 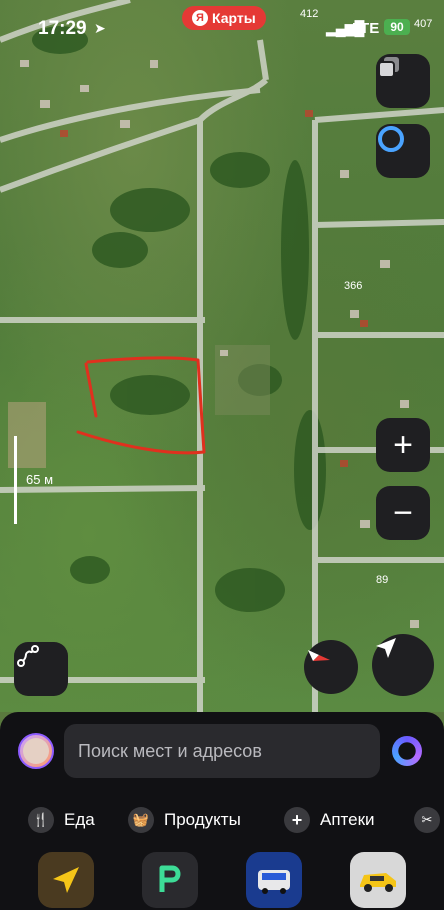 I want to click on alice-assistant-button, so click(x=403, y=151).